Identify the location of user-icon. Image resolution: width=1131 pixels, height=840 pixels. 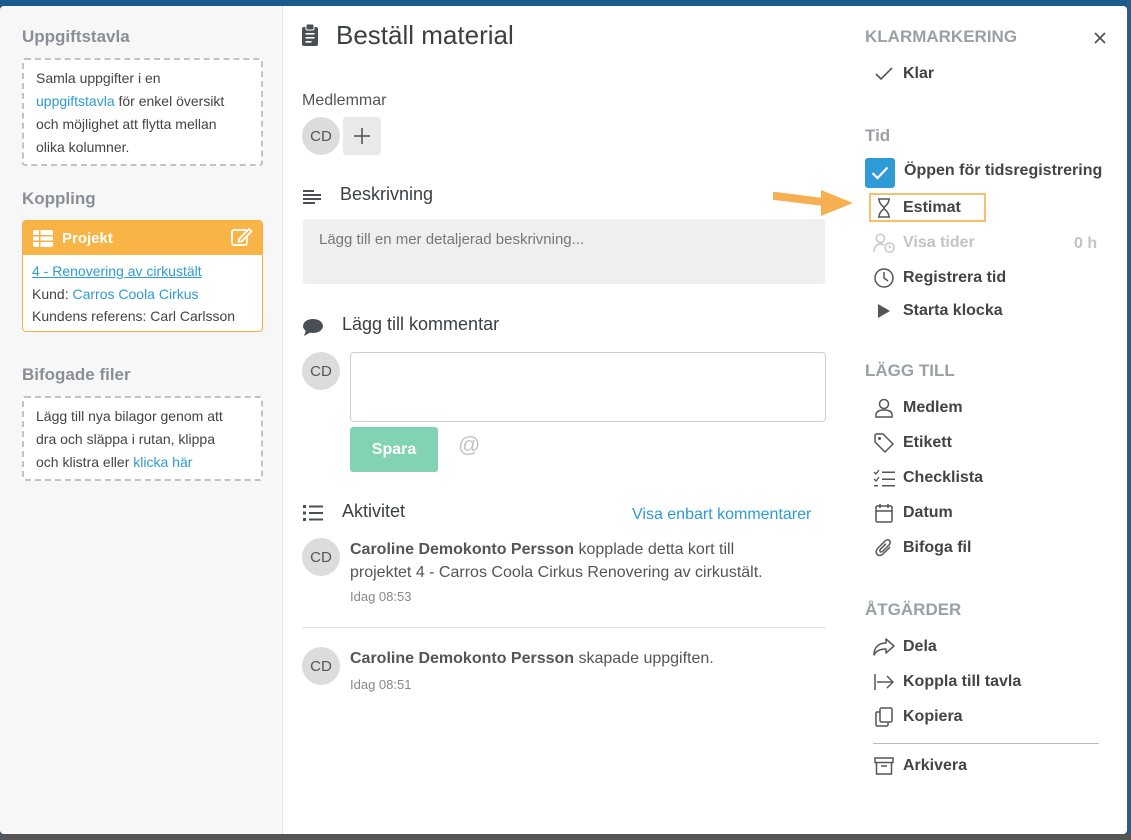
(884, 408).